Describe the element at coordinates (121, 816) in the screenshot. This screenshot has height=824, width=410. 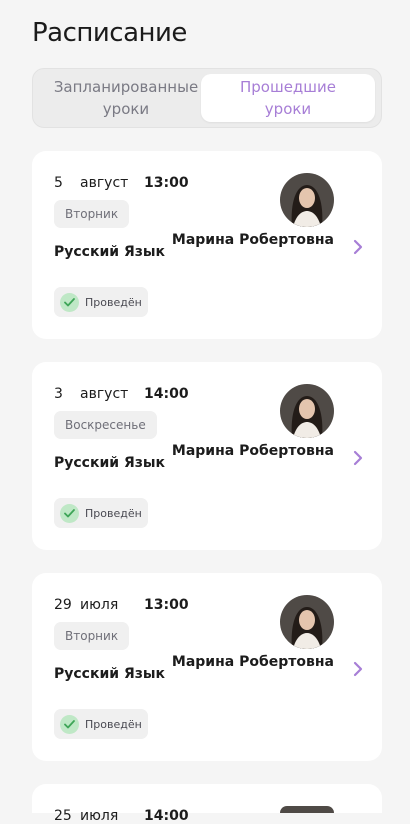
I see `lesson-date: 25 июля 14:00` at that location.